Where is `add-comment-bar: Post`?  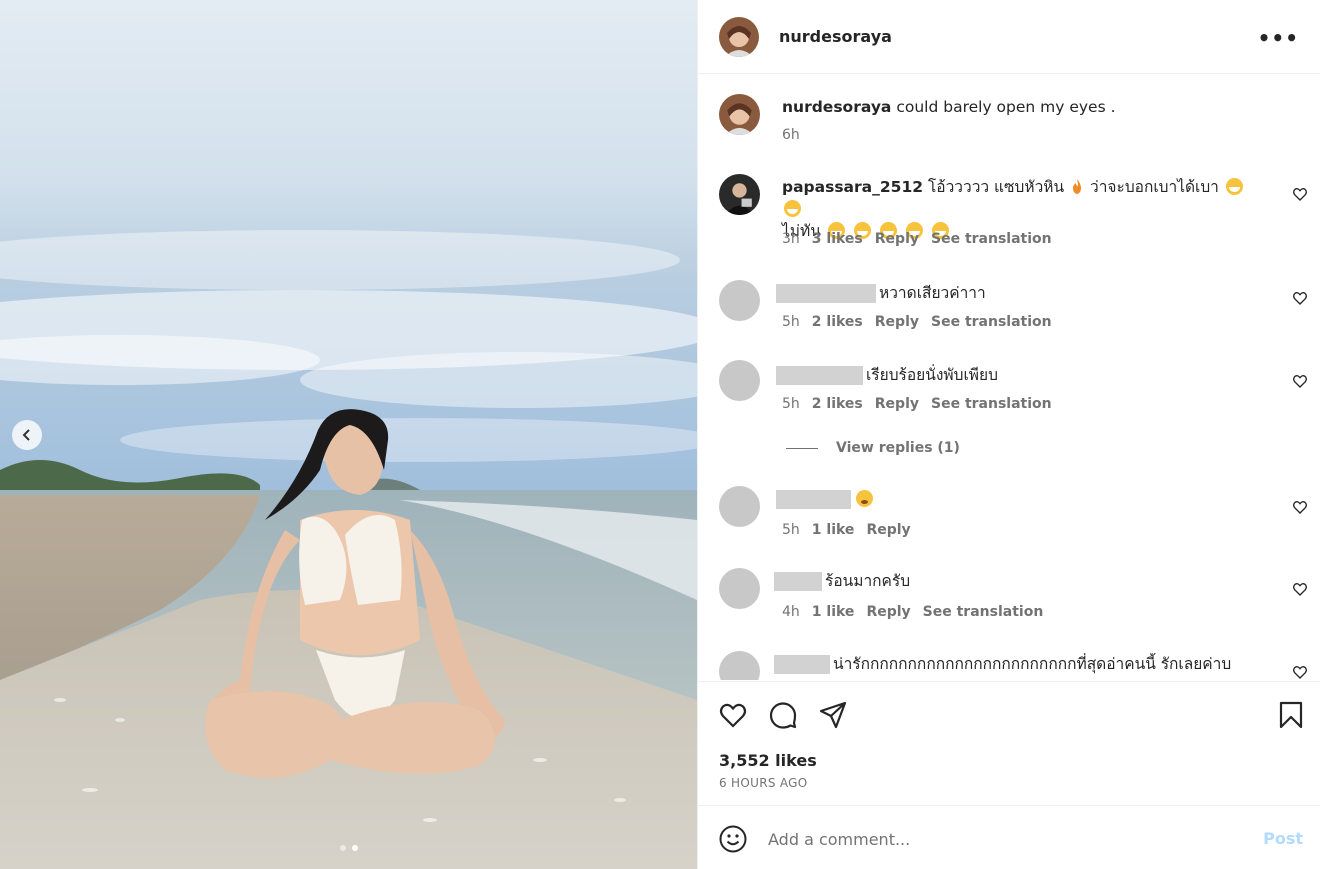
add-comment-bar: Post is located at coordinates (1009, 837).